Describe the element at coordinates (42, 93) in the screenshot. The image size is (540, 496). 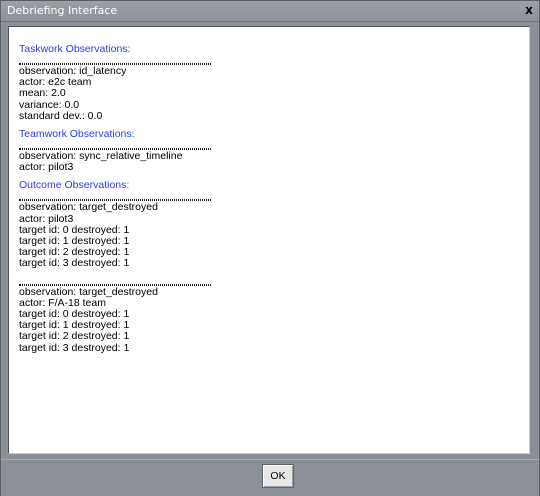
I see `mean-line: mean: 2.0` at that location.